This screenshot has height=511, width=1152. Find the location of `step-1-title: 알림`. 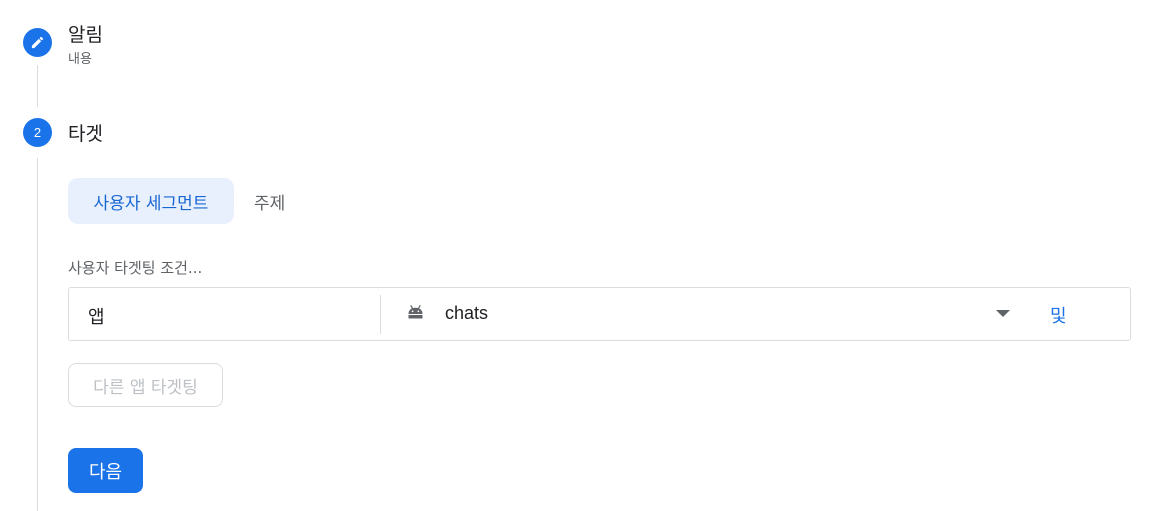

step-1-title: 알림 is located at coordinates (85, 33).